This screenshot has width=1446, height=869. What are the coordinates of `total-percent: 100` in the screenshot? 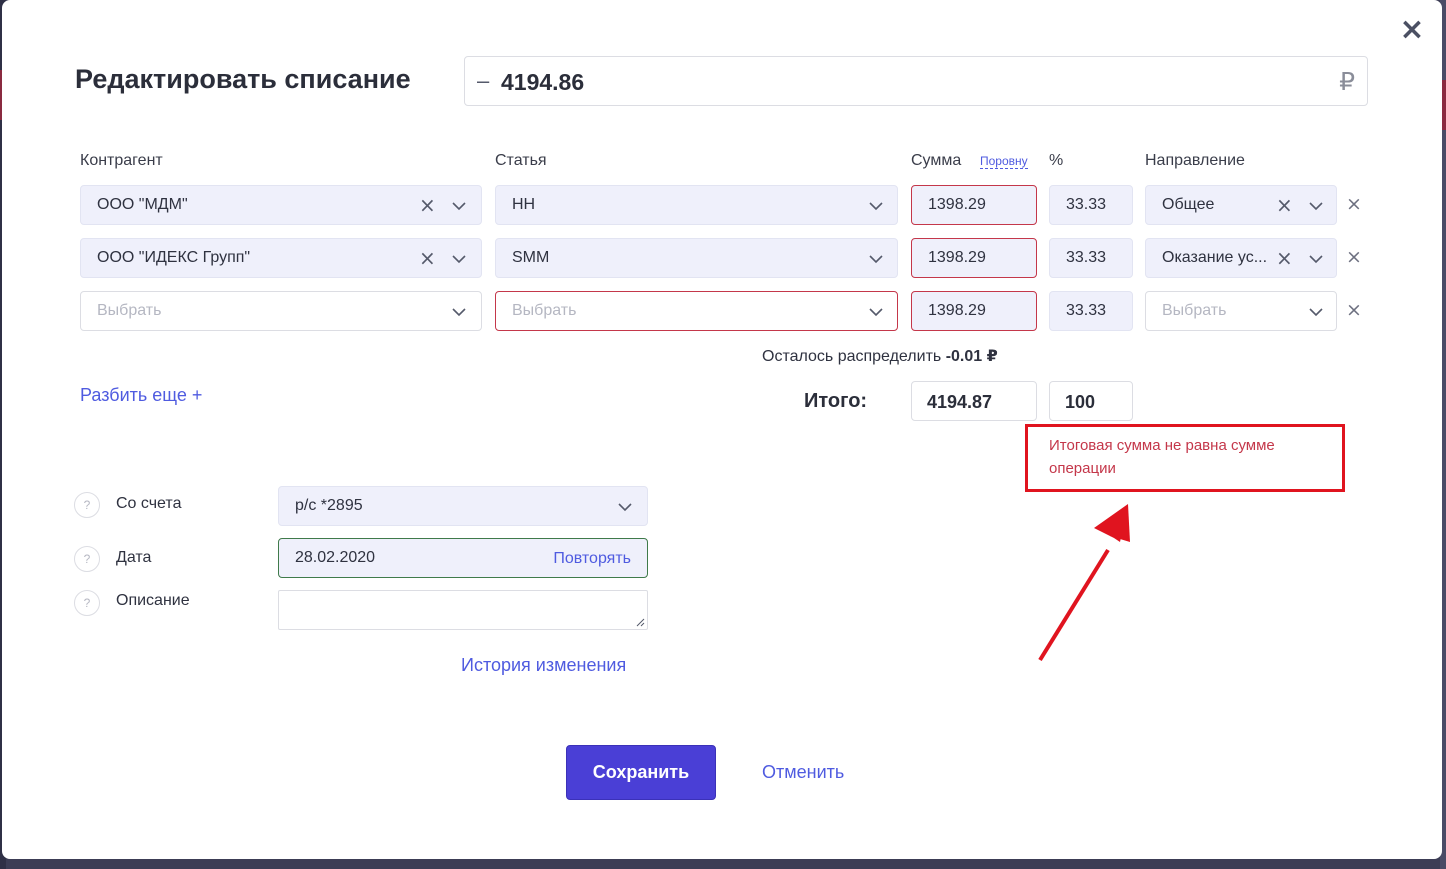 It's located at (1091, 401).